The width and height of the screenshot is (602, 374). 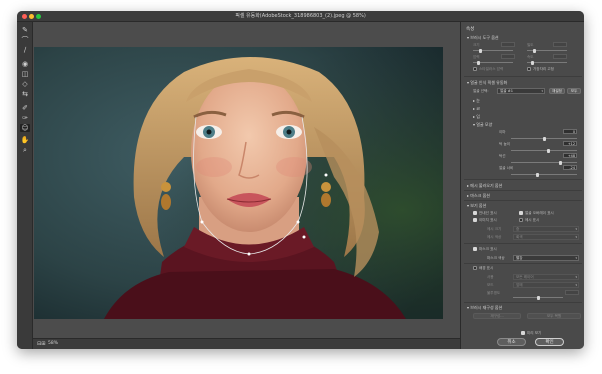 I want to click on push-left-tool-icon: ⇆, so click(x=25, y=94).